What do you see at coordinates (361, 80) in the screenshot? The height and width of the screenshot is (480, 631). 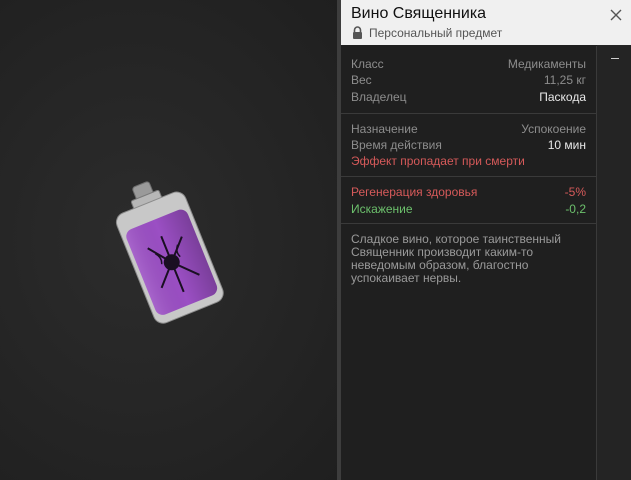 I see `stat-label: Вес` at bounding box center [361, 80].